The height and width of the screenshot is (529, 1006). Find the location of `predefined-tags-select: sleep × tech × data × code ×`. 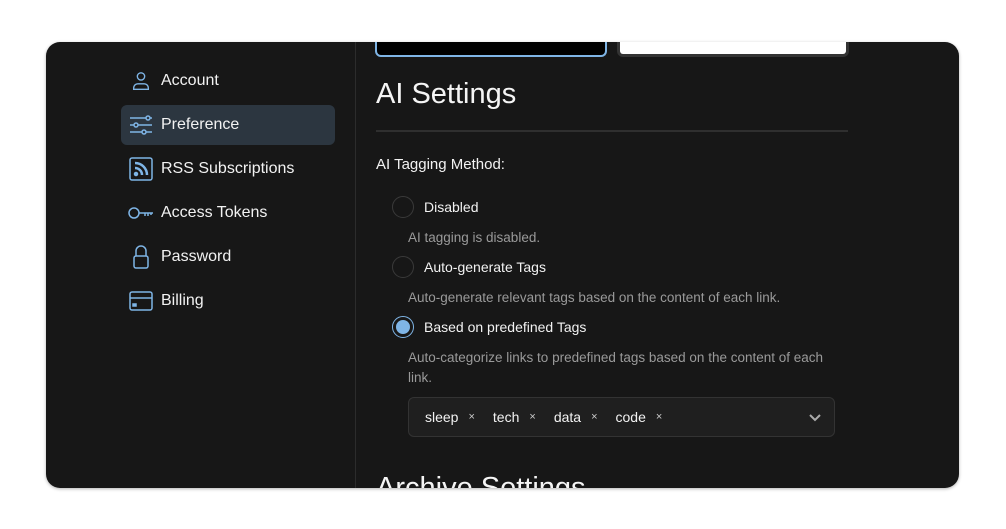

predefined-tags-select: sleep × tech × data × code × is located at coordinates (621, 417).